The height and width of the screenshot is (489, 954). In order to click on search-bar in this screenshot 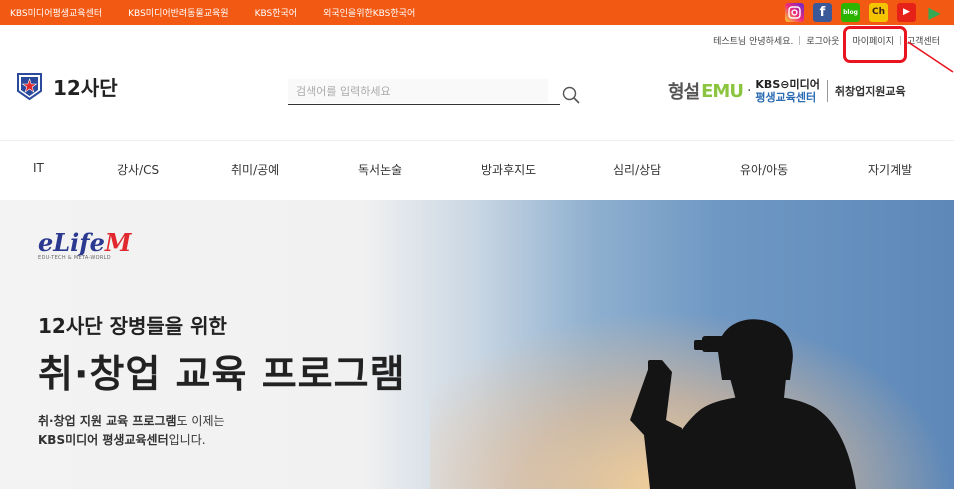, I will do `click(424, 92)`.